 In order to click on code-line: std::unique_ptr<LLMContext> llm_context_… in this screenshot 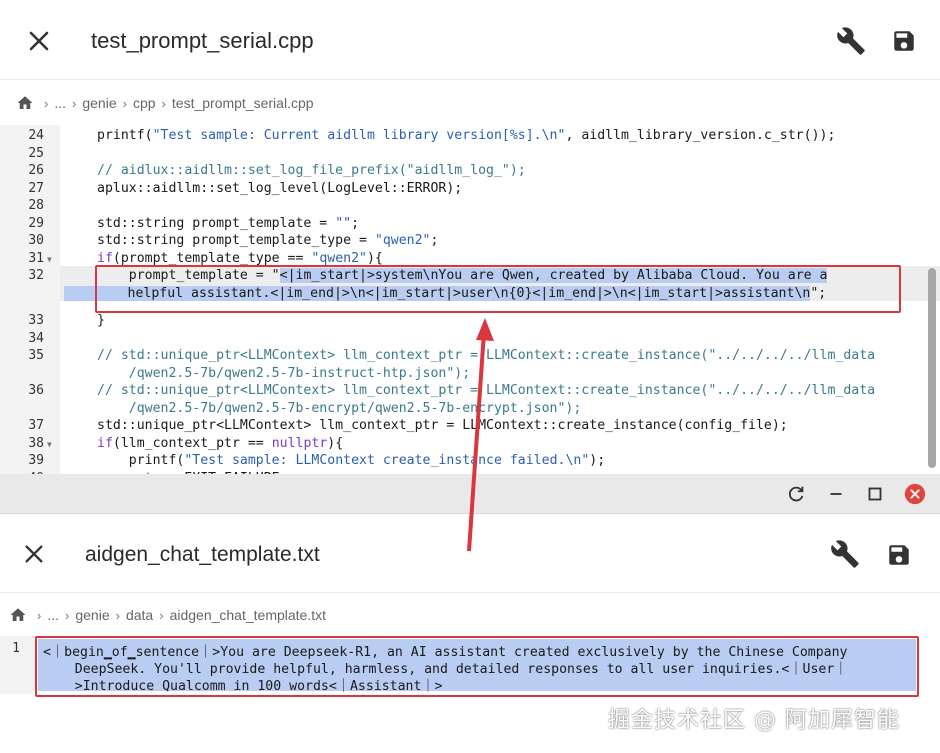, I will do `click(442, 425)`.